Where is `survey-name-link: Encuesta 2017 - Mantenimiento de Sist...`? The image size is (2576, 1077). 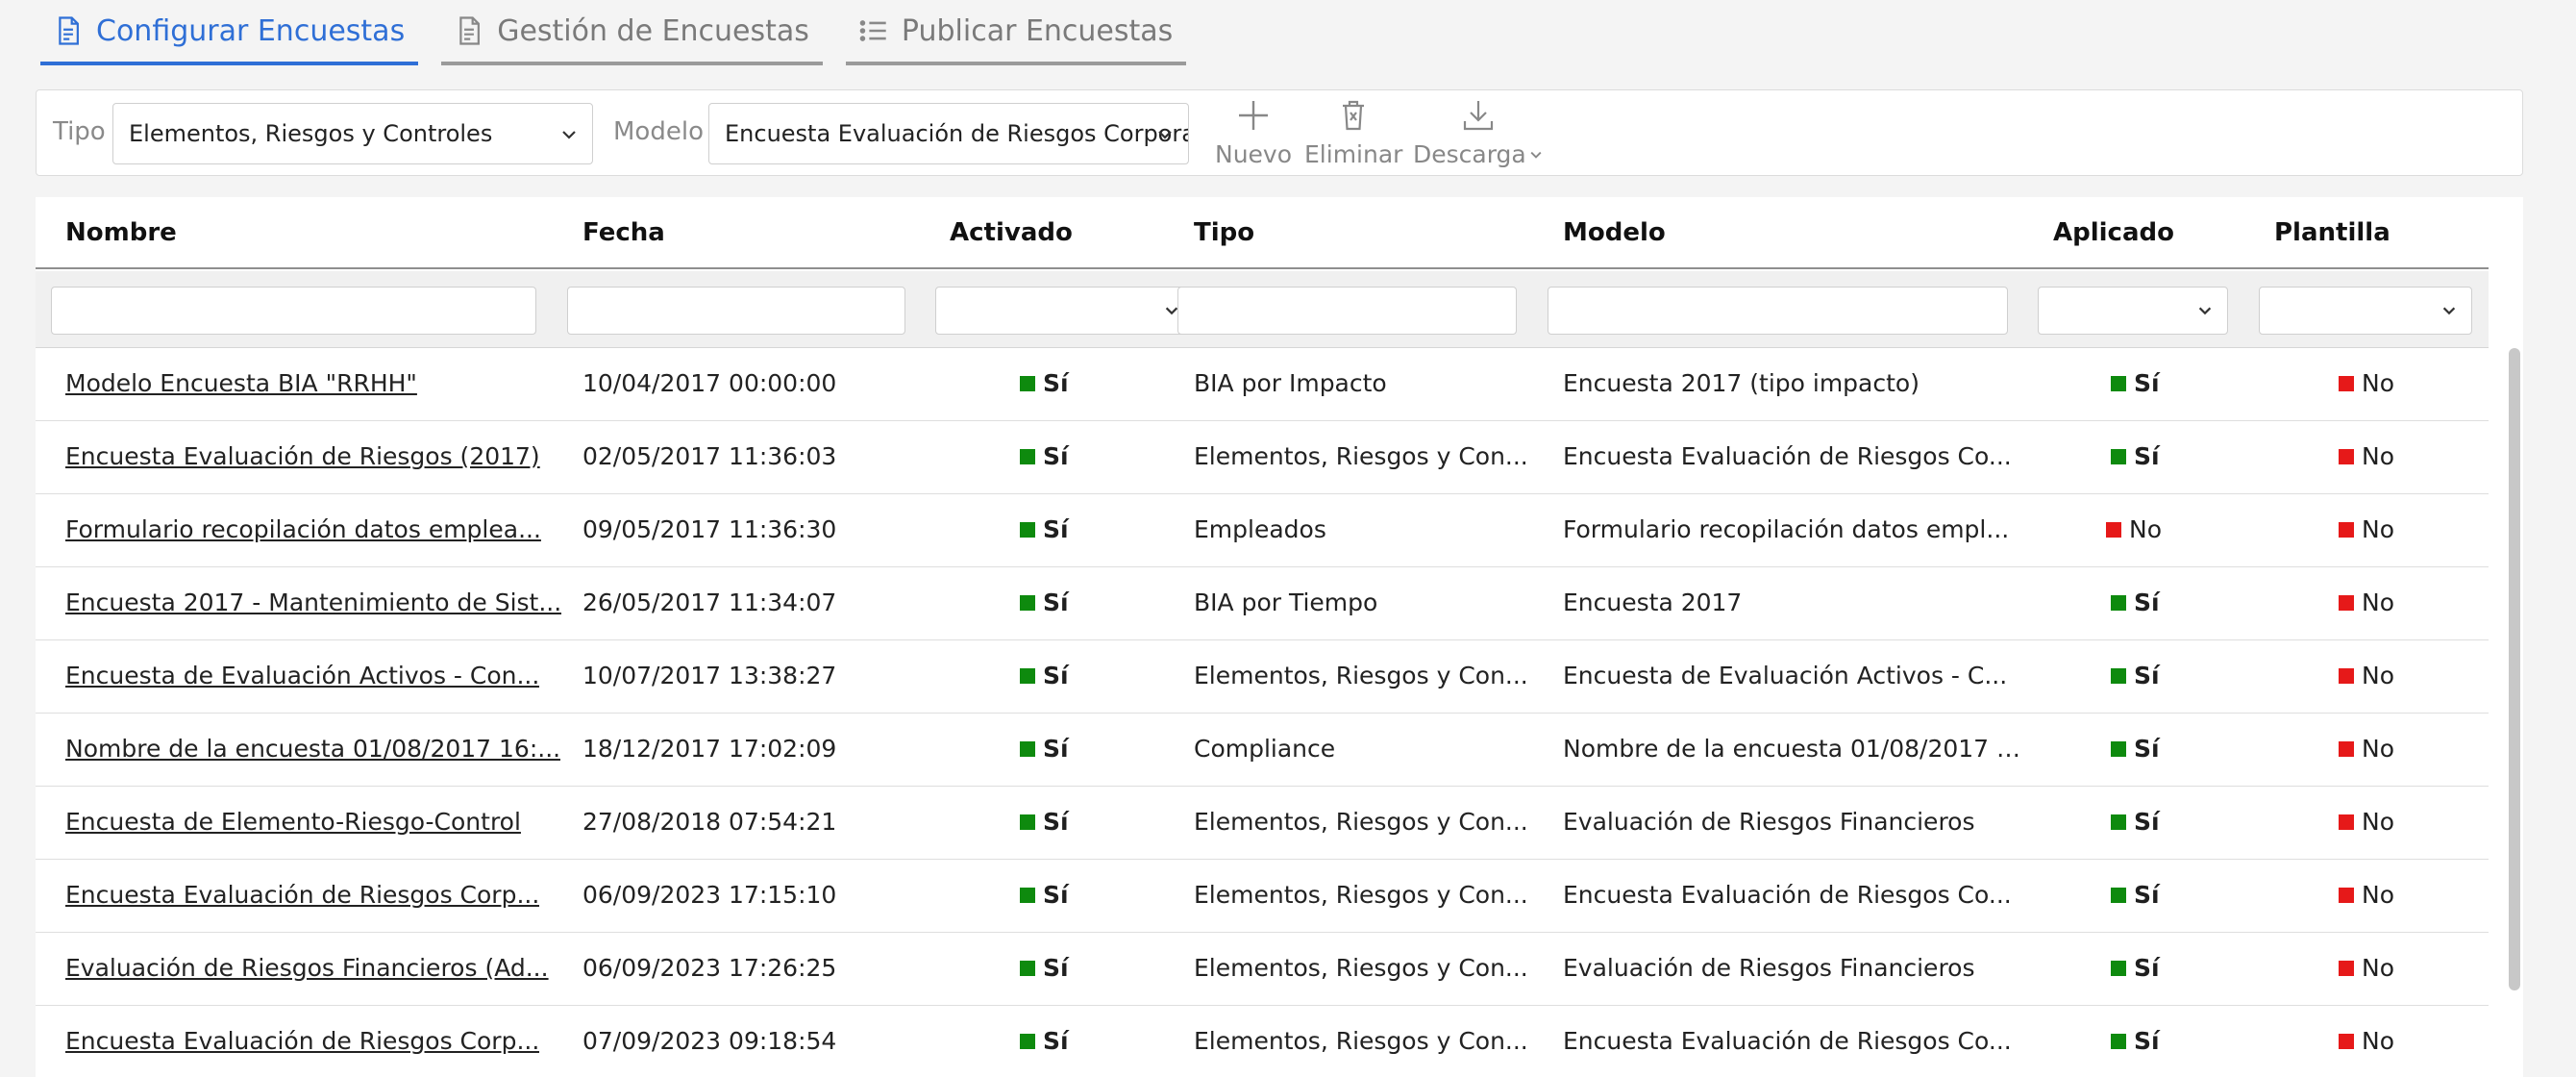
survey-name-link: Encuesta 2017 - Mantenimiento de Sist... is located at coordinates (313, 602).